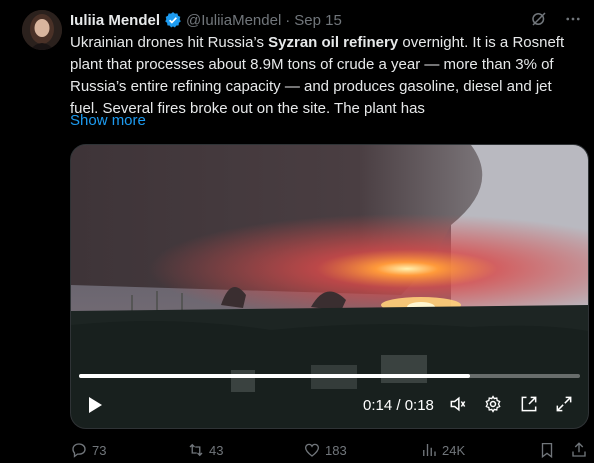 This screenshot has height=463, width=594. Describe the element at coordinates (333, 42) in the screenshot. I see `post-text-bold: Syzran oil refinery` at that location.